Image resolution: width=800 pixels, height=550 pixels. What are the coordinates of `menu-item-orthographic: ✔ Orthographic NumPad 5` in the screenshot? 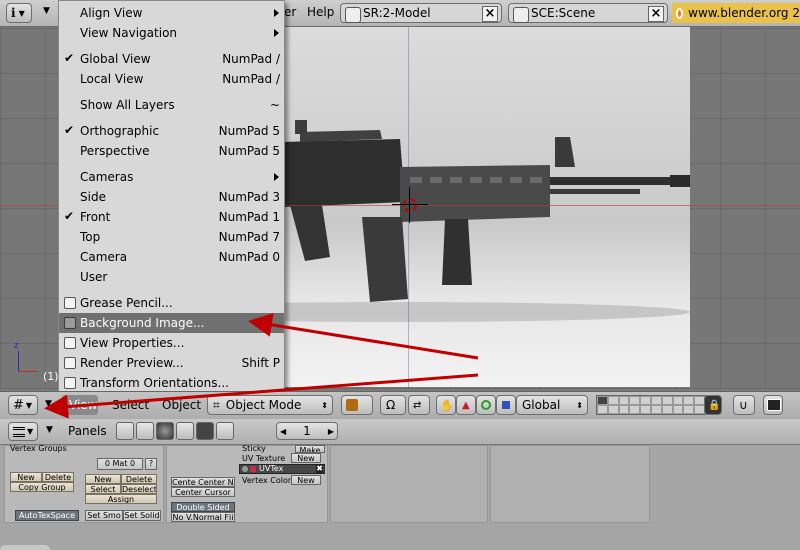 It's located at (171, 131).